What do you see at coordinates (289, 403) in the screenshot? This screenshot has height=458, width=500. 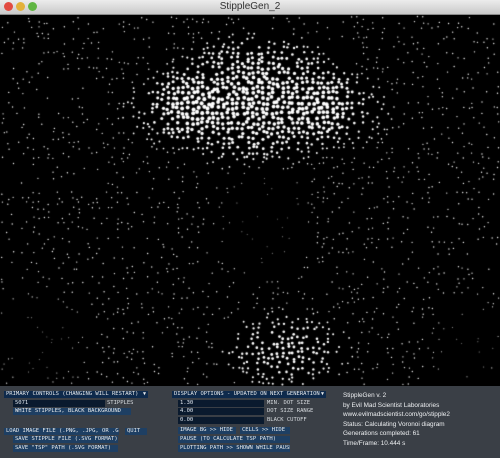 I see `min-dot-size-label: MIN. DOT SIZE` at bounding box center [289, 403].